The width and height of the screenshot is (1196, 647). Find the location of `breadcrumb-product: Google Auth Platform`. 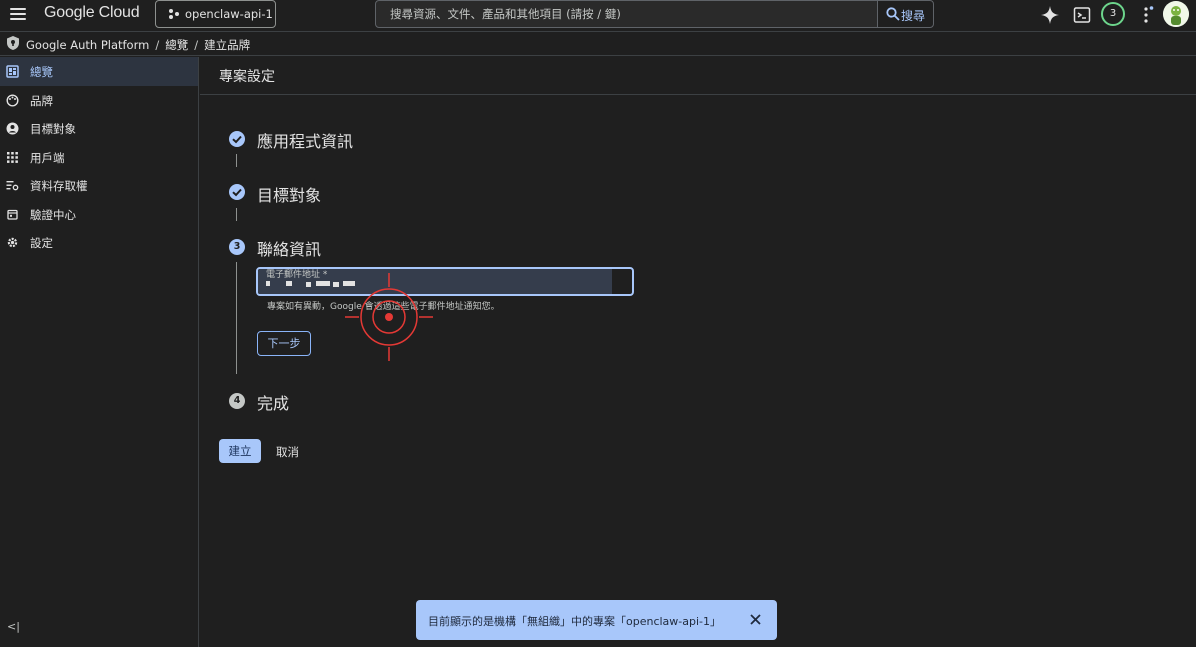

breadcrumb-product: Google Auth Platform is located at coordinates (87, 45).